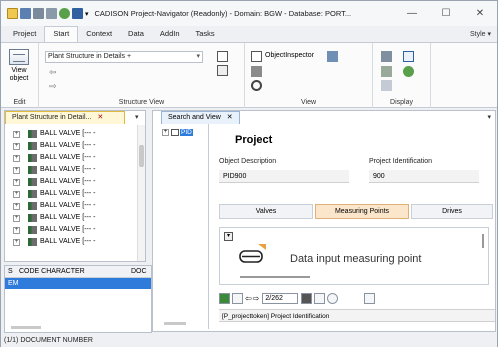  I want to click on tree-scrollbar, so click(141, 193).